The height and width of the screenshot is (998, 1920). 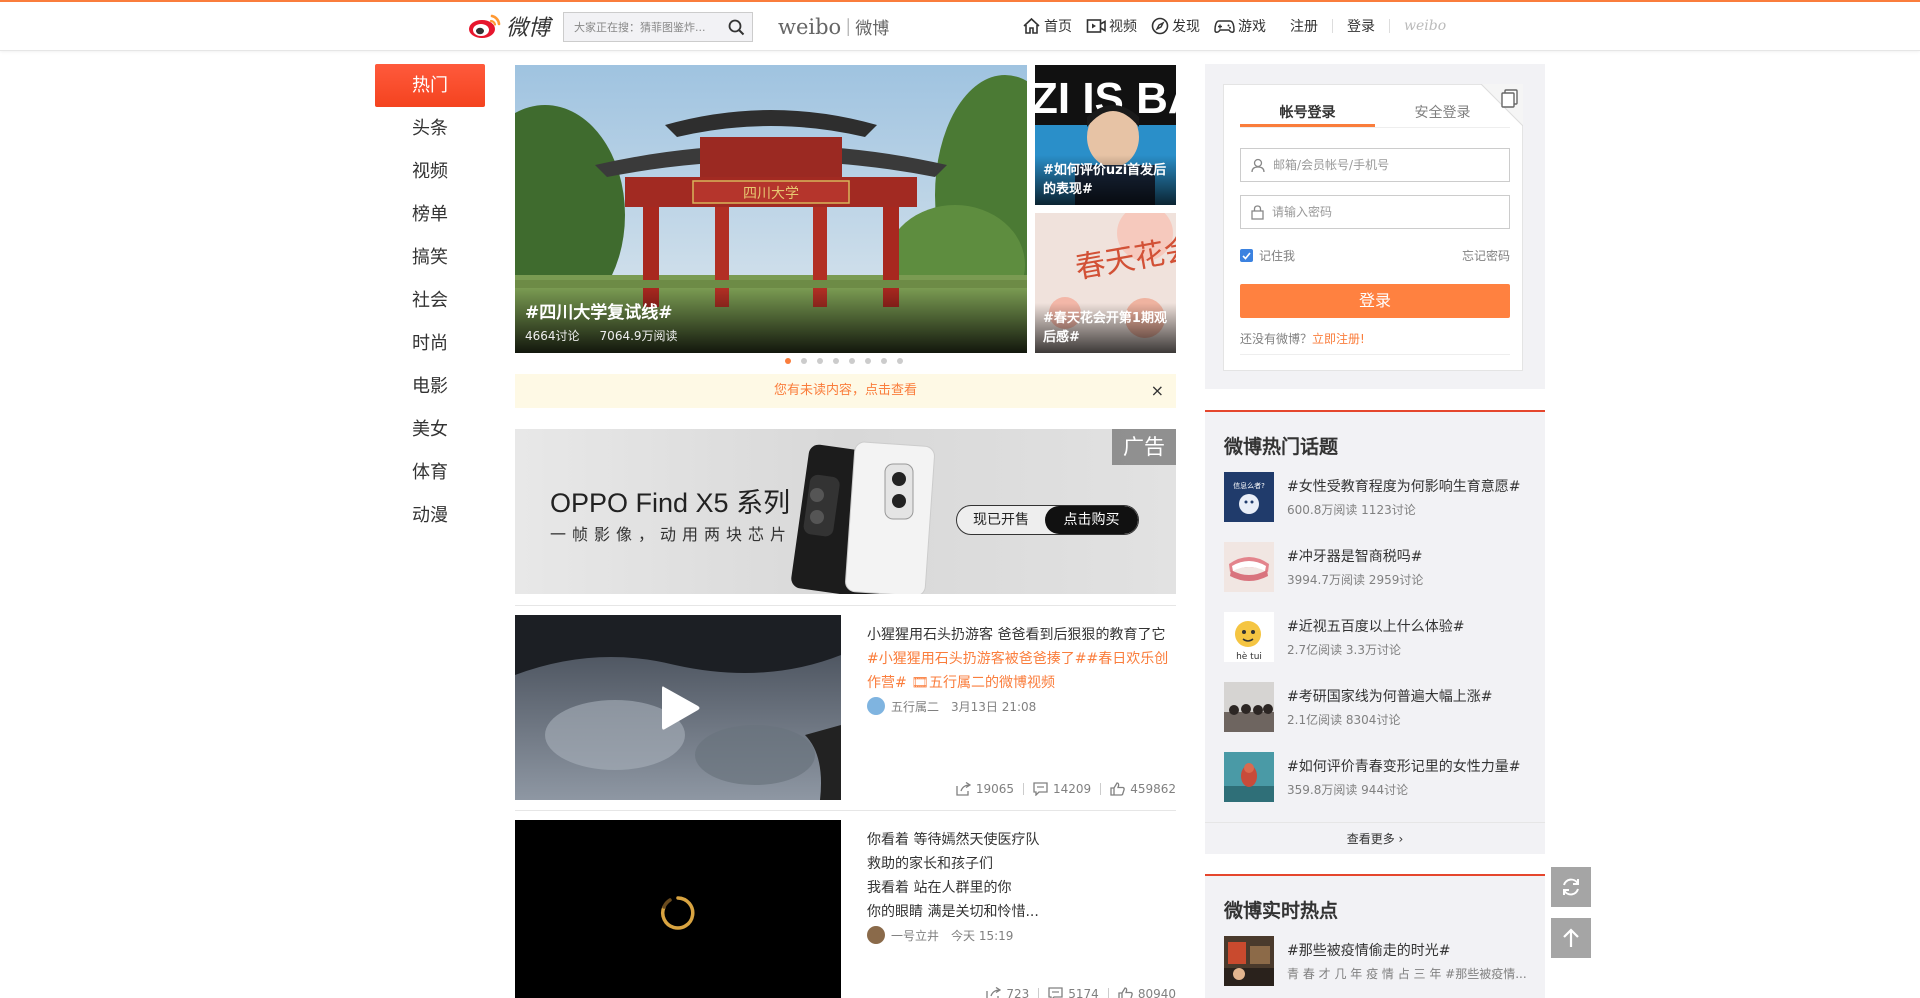 What do you see at coordinates (771, 320) in the screenshot?
I see `hero-caption: #四川大学复试线# 4664讨论 7064.9万阅读` at bounding box center [771, 320].